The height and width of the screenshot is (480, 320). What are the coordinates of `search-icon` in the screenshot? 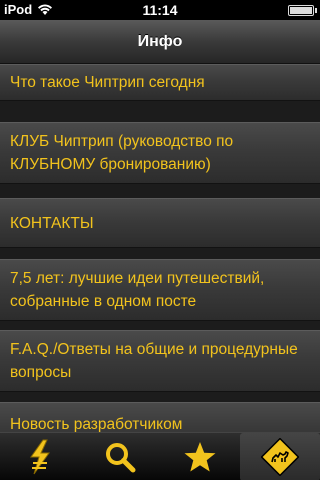 It's located at (121, 458).